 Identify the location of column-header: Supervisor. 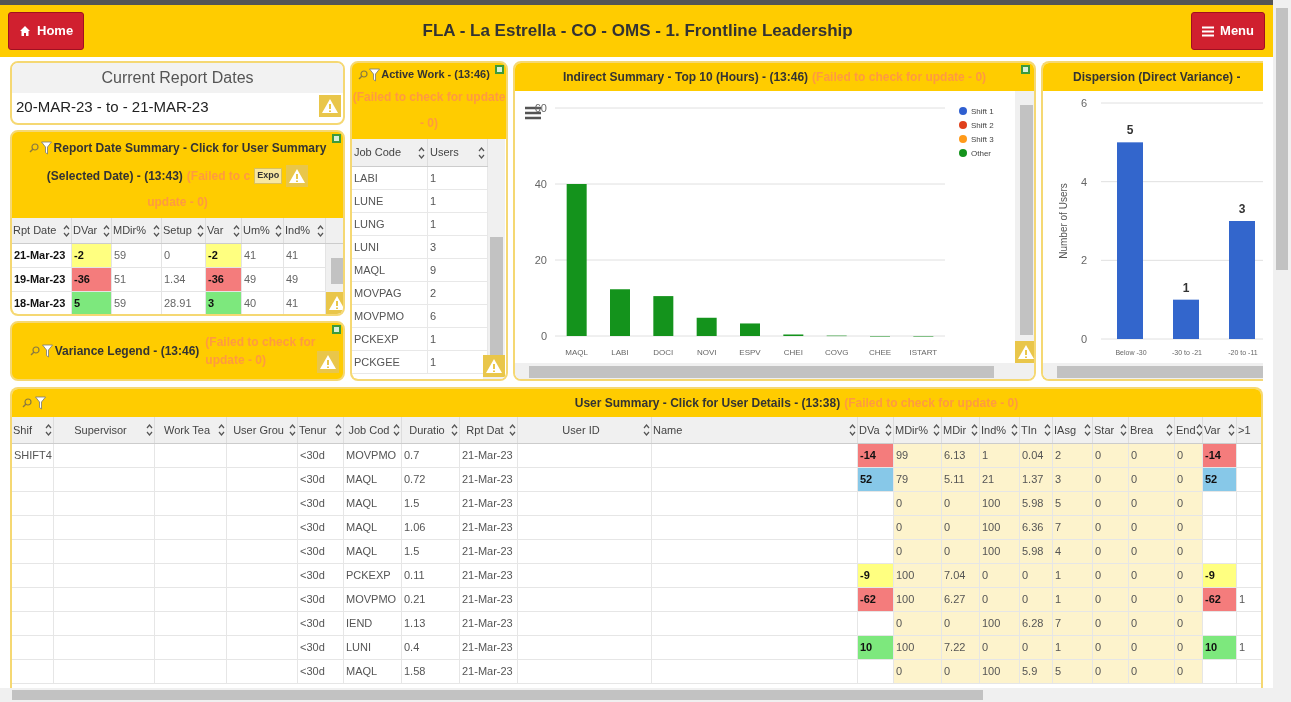
(104, 430).